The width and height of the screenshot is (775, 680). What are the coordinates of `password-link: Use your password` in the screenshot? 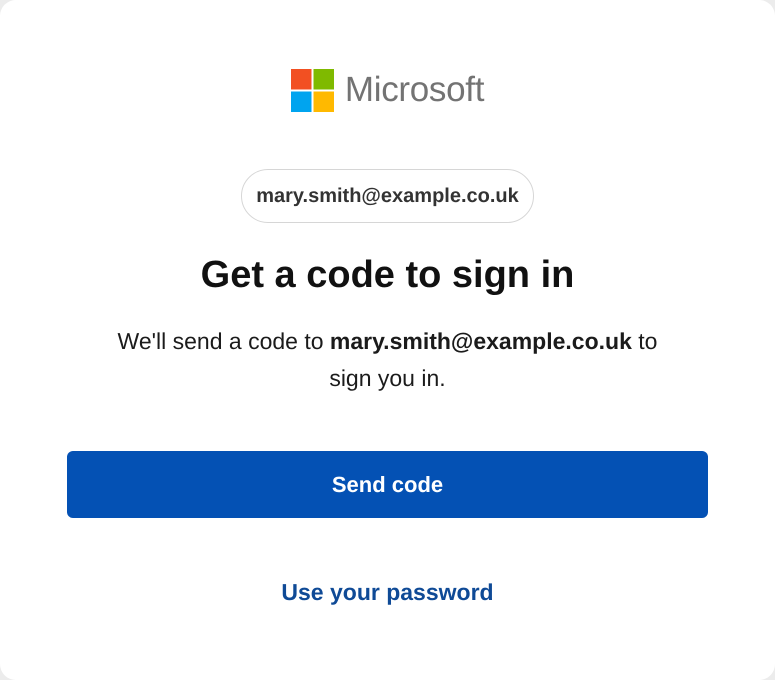 It's located at (387, 592).